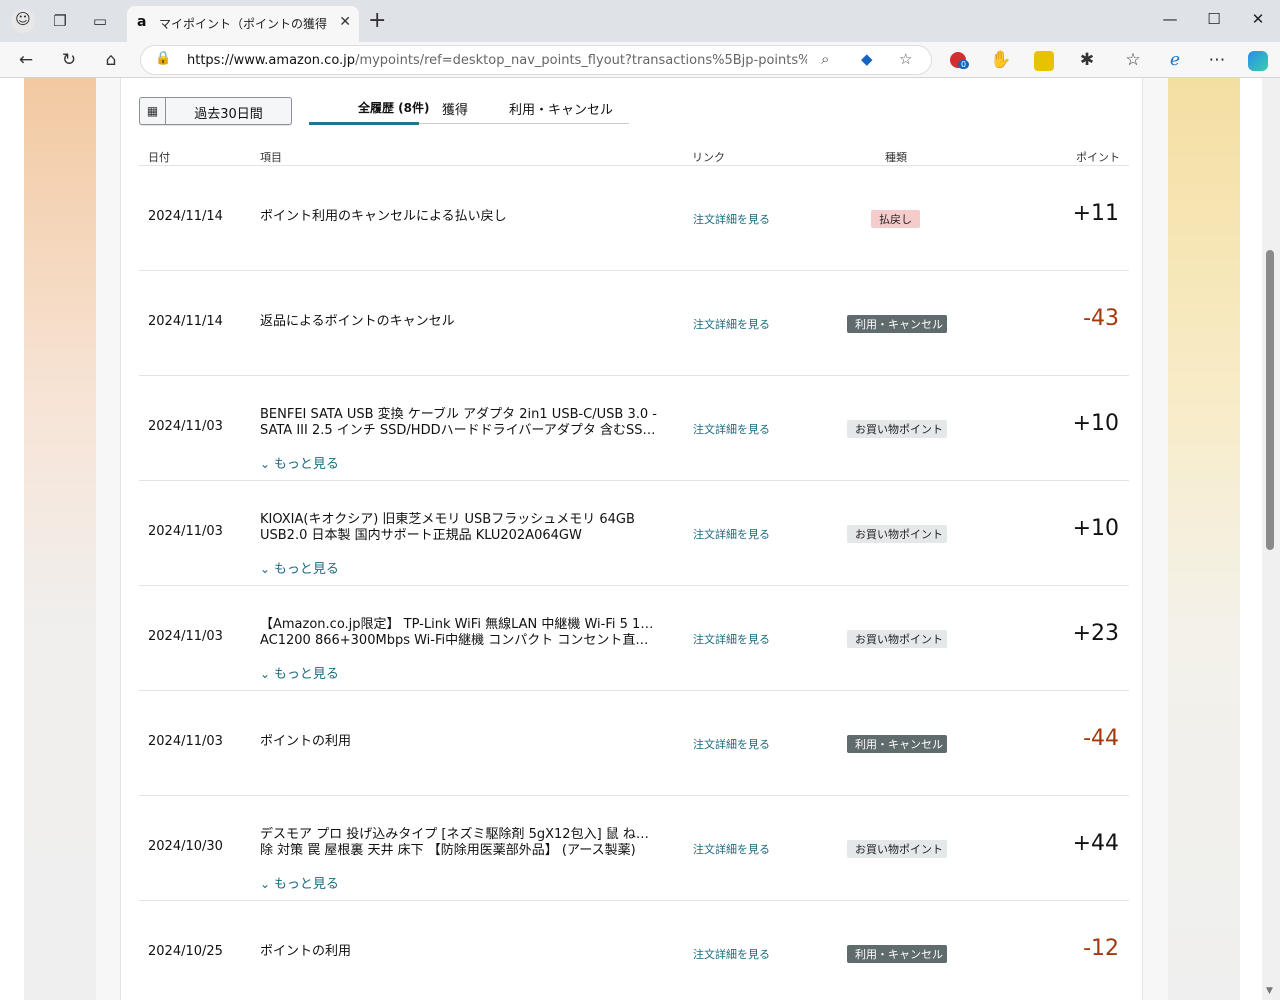  What do you see at coordinates (185, 846) in the screenshot?
I see `row-date: 2024/10/30` at bounding box center [185, 846].